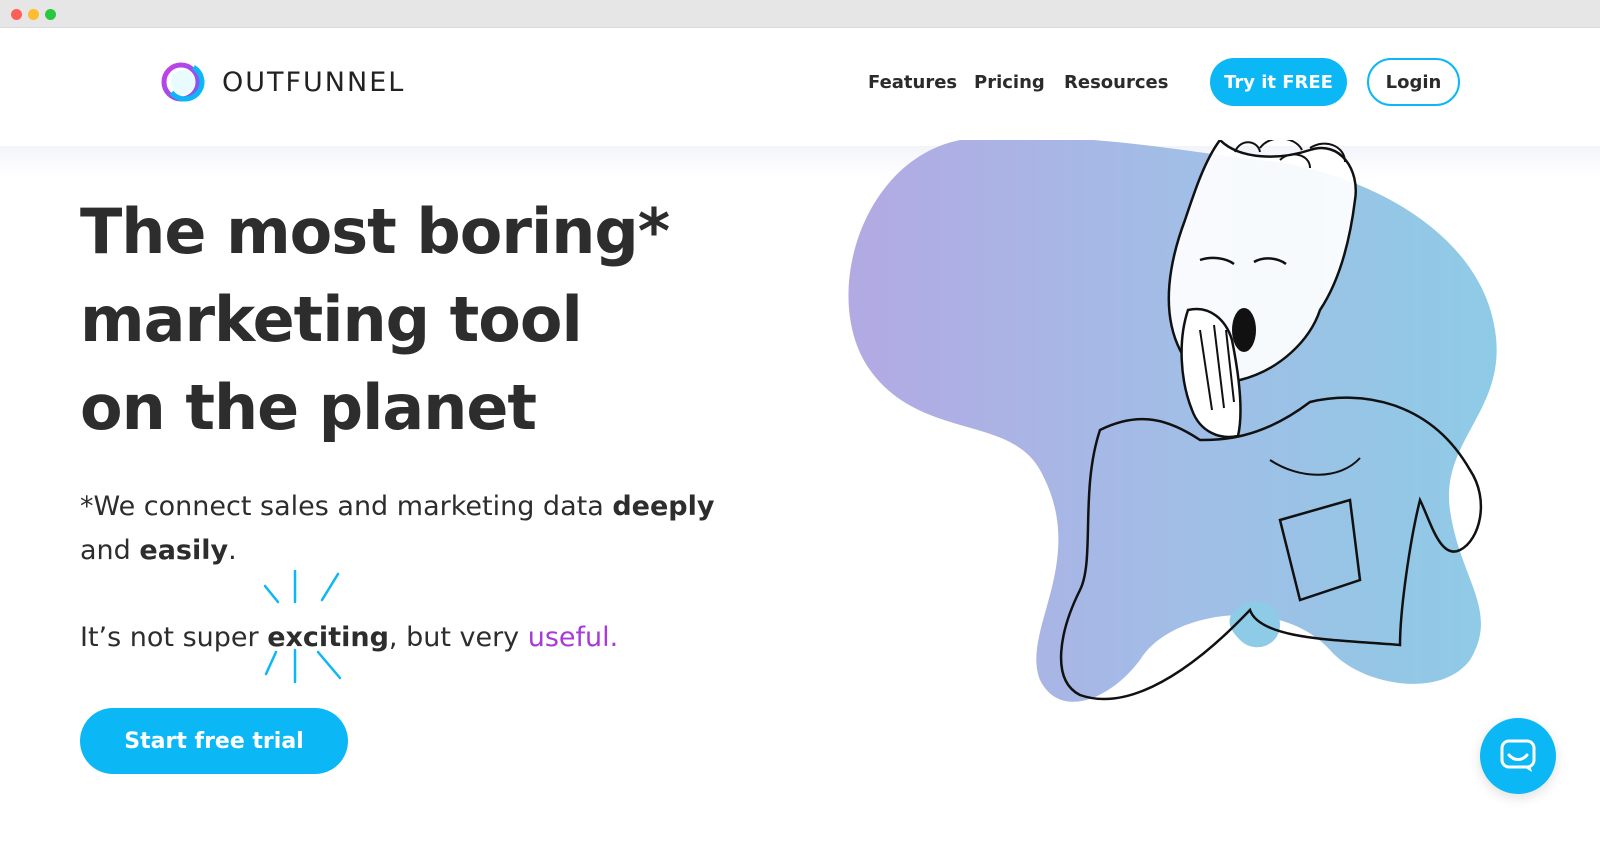  I want to click on brand-logo: OUTFUNNEL, so click(310, 82).